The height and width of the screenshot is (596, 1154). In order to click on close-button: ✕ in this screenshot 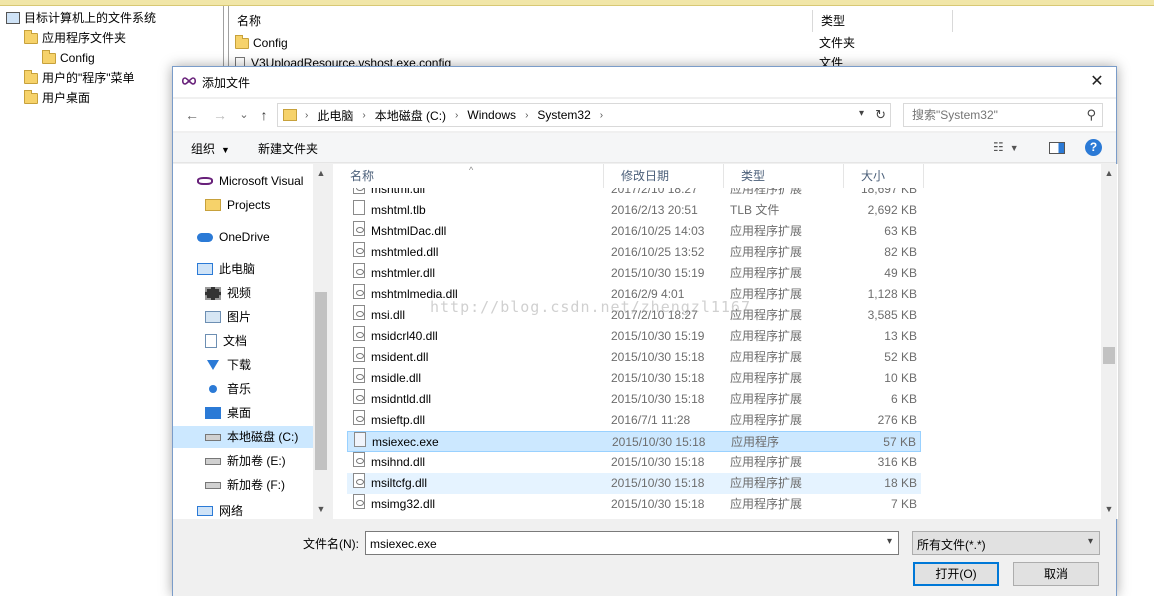, I will do `click(1097, 82)`.